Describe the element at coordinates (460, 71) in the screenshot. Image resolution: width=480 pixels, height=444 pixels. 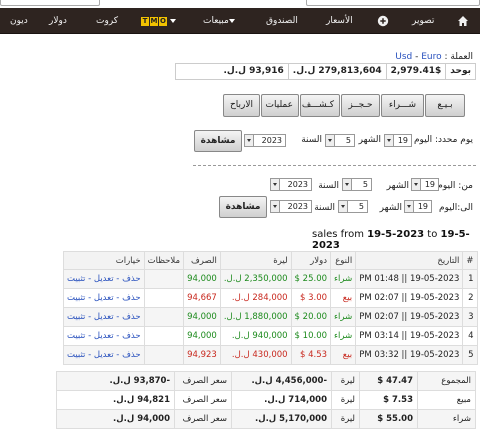
I see `balance-label: بوحد` at that location.